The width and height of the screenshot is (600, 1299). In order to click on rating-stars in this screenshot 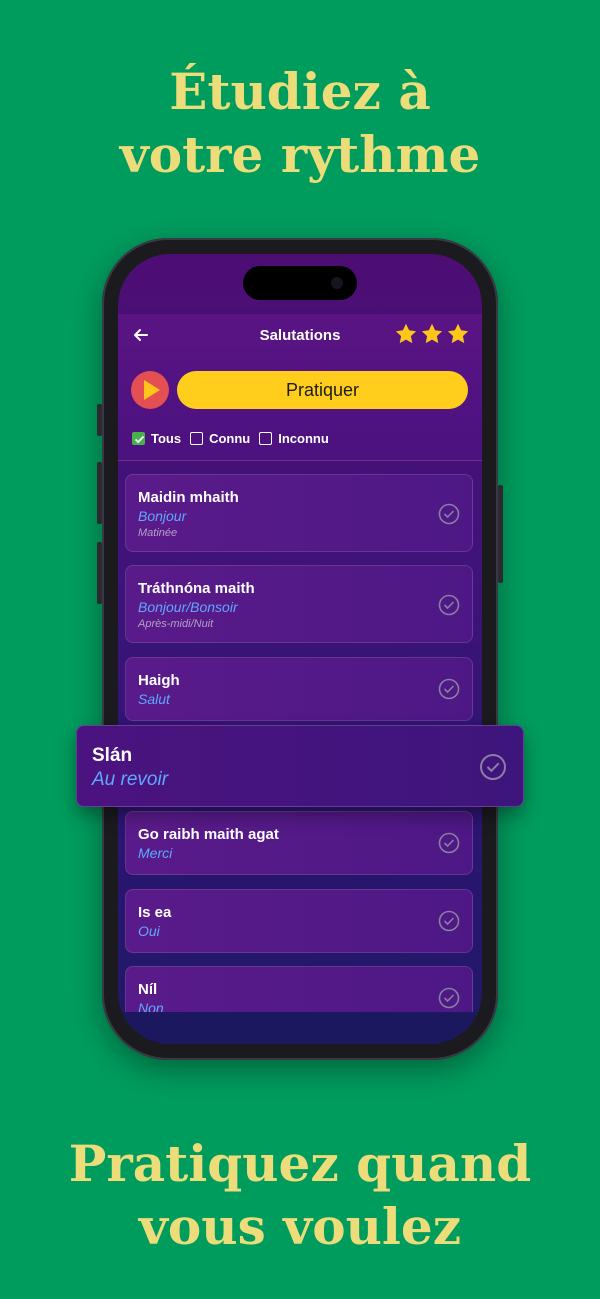, I will do `click(432, 334)`.